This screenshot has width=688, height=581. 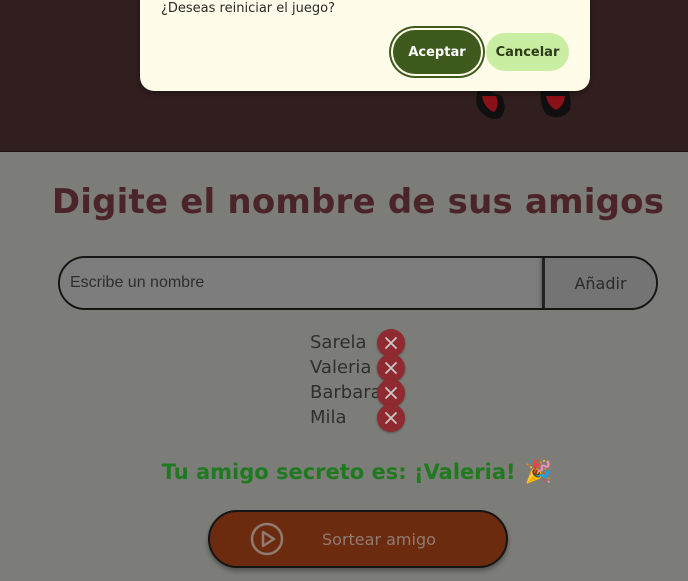 I want to click on result-message: Tu amigo secreto es: ¡Valeria! 🎉, so click(x=344, y=472).